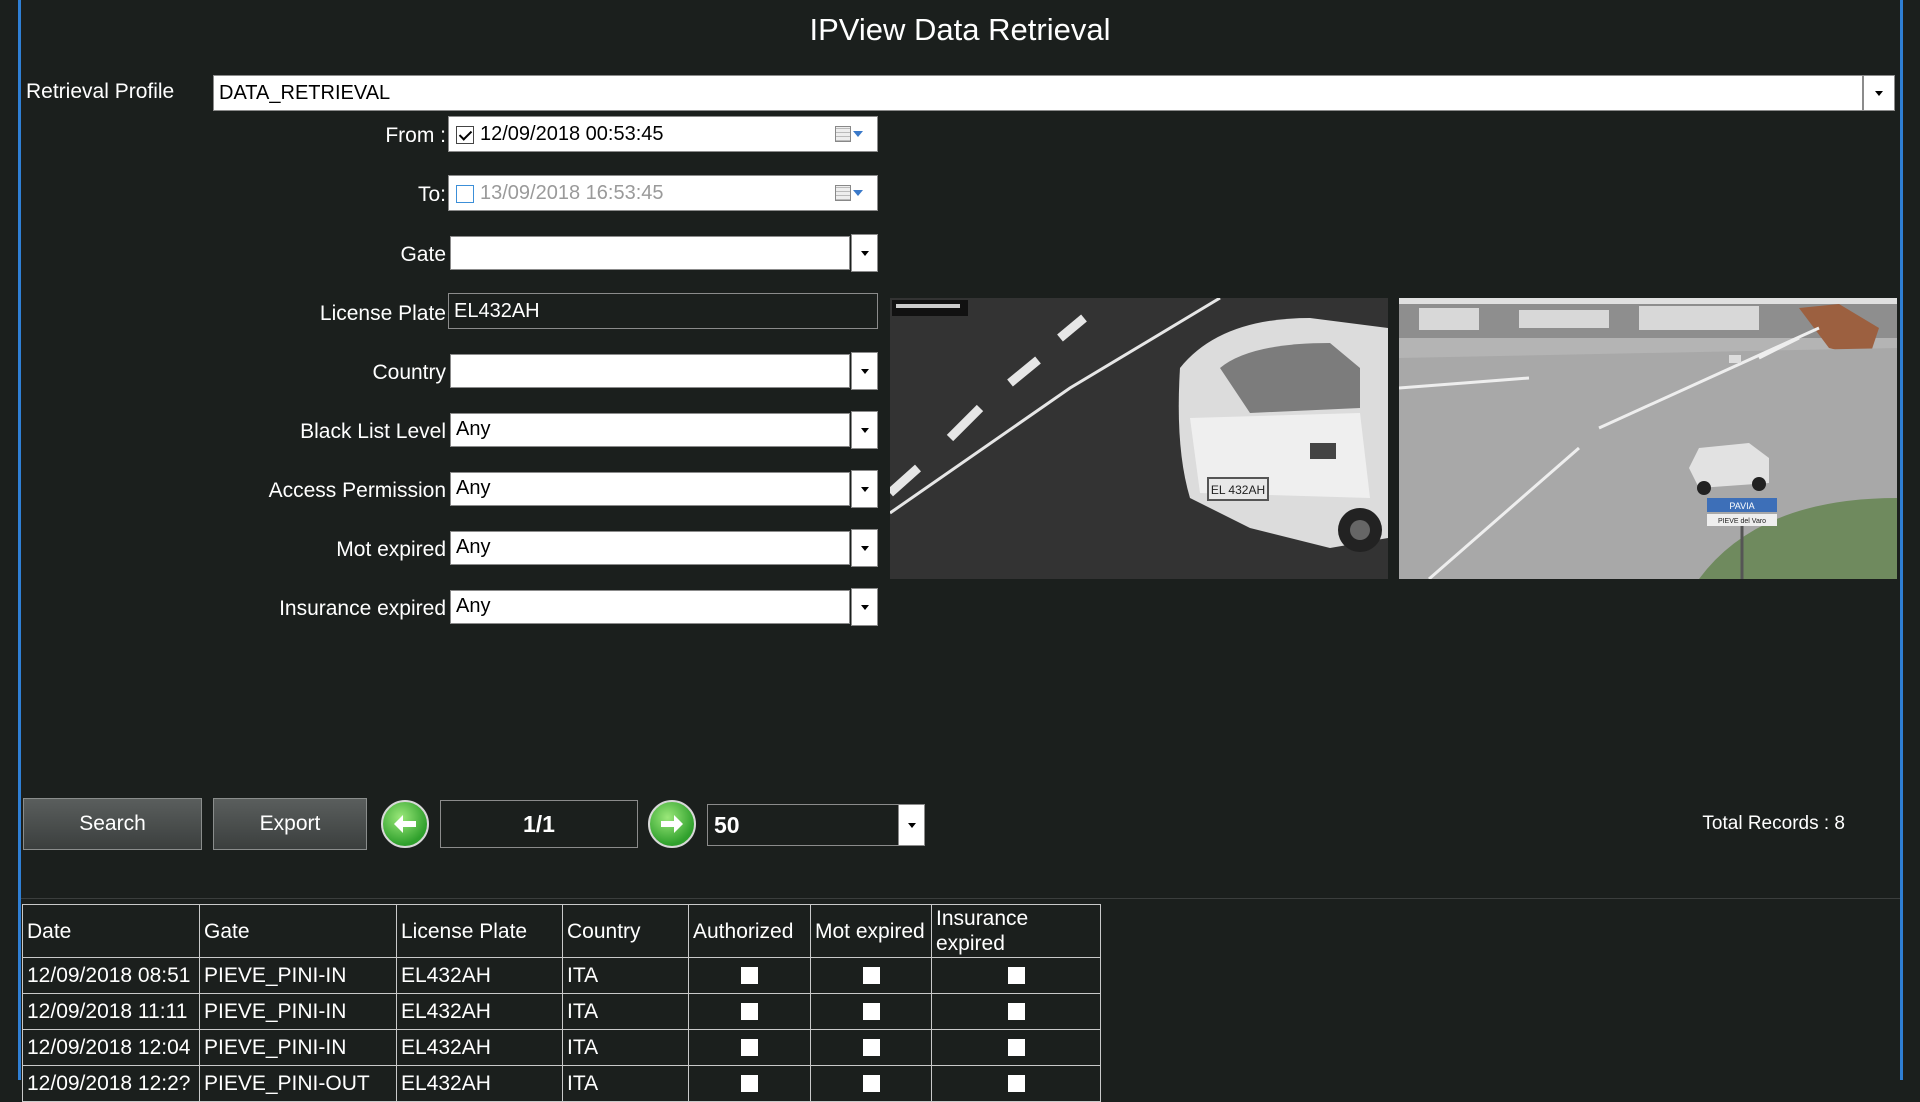  What do you see at coordinates (1238, 490) in the screenshot?
I see `plate-text: EL 432AH` at bounding box center [1238, 490].